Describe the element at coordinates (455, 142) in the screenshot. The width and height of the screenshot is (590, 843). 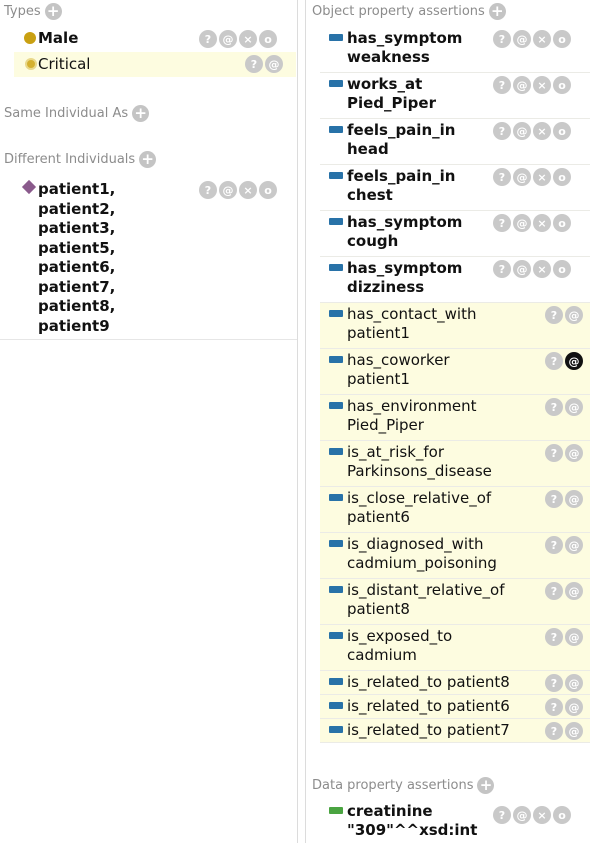
I see `object-property-row: feels_pain_in head? @ × o` at that location.